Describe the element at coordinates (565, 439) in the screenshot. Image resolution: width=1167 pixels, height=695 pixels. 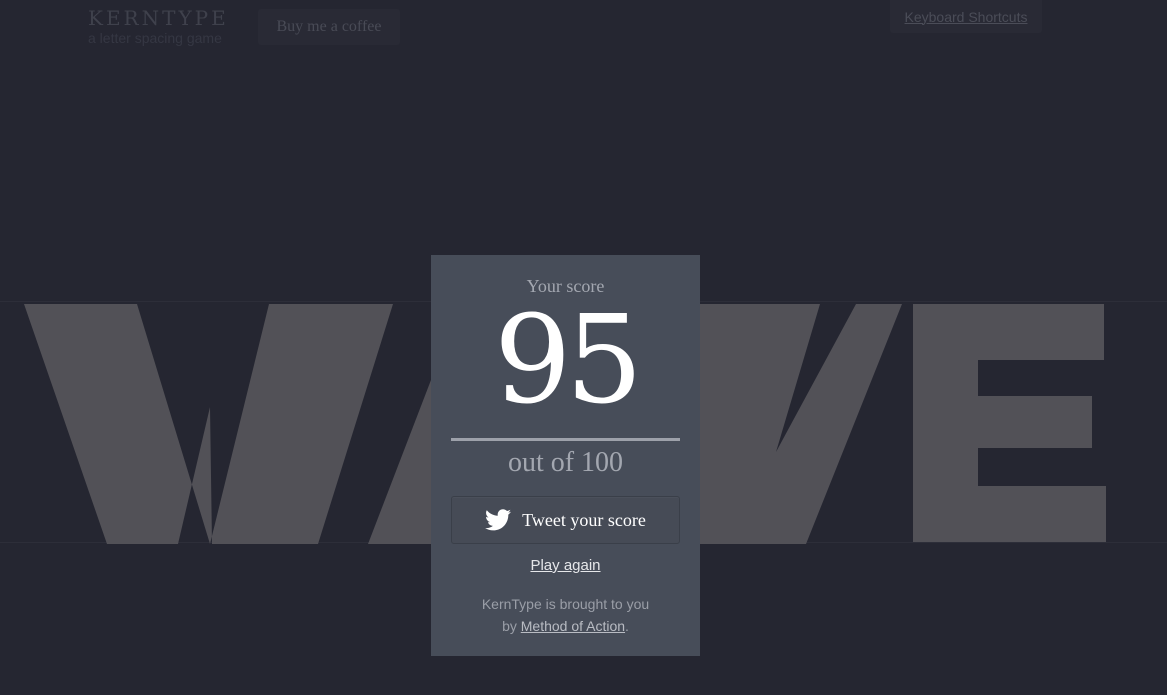
I see `score-divider` at that location.